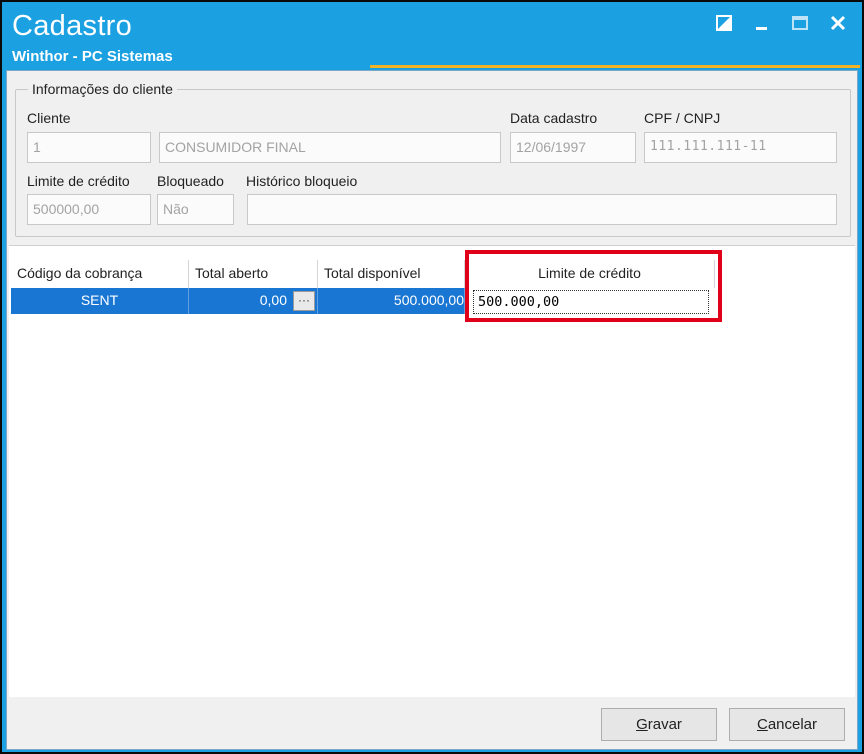  I want to click on column-header-total-disponivel: Total disponível, so click(391, 274).